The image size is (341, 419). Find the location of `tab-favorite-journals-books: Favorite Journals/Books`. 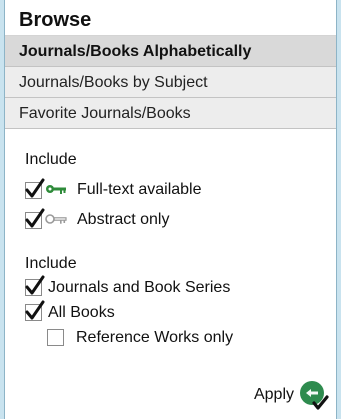

tab-favorite-journals-books: Favorite Journals/Books is located at coordinates (170, 113).